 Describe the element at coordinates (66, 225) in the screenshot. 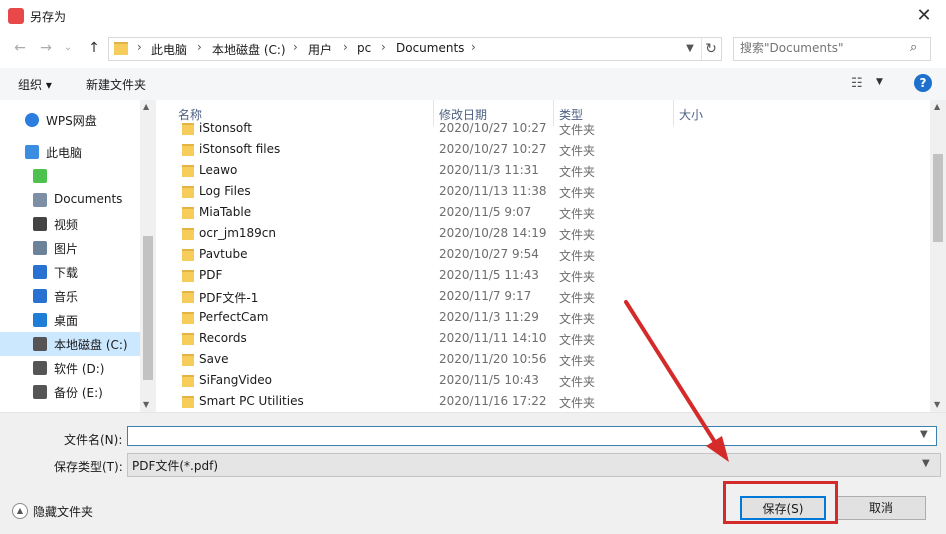

I see `sidebar-item-label: 视频` at that location.